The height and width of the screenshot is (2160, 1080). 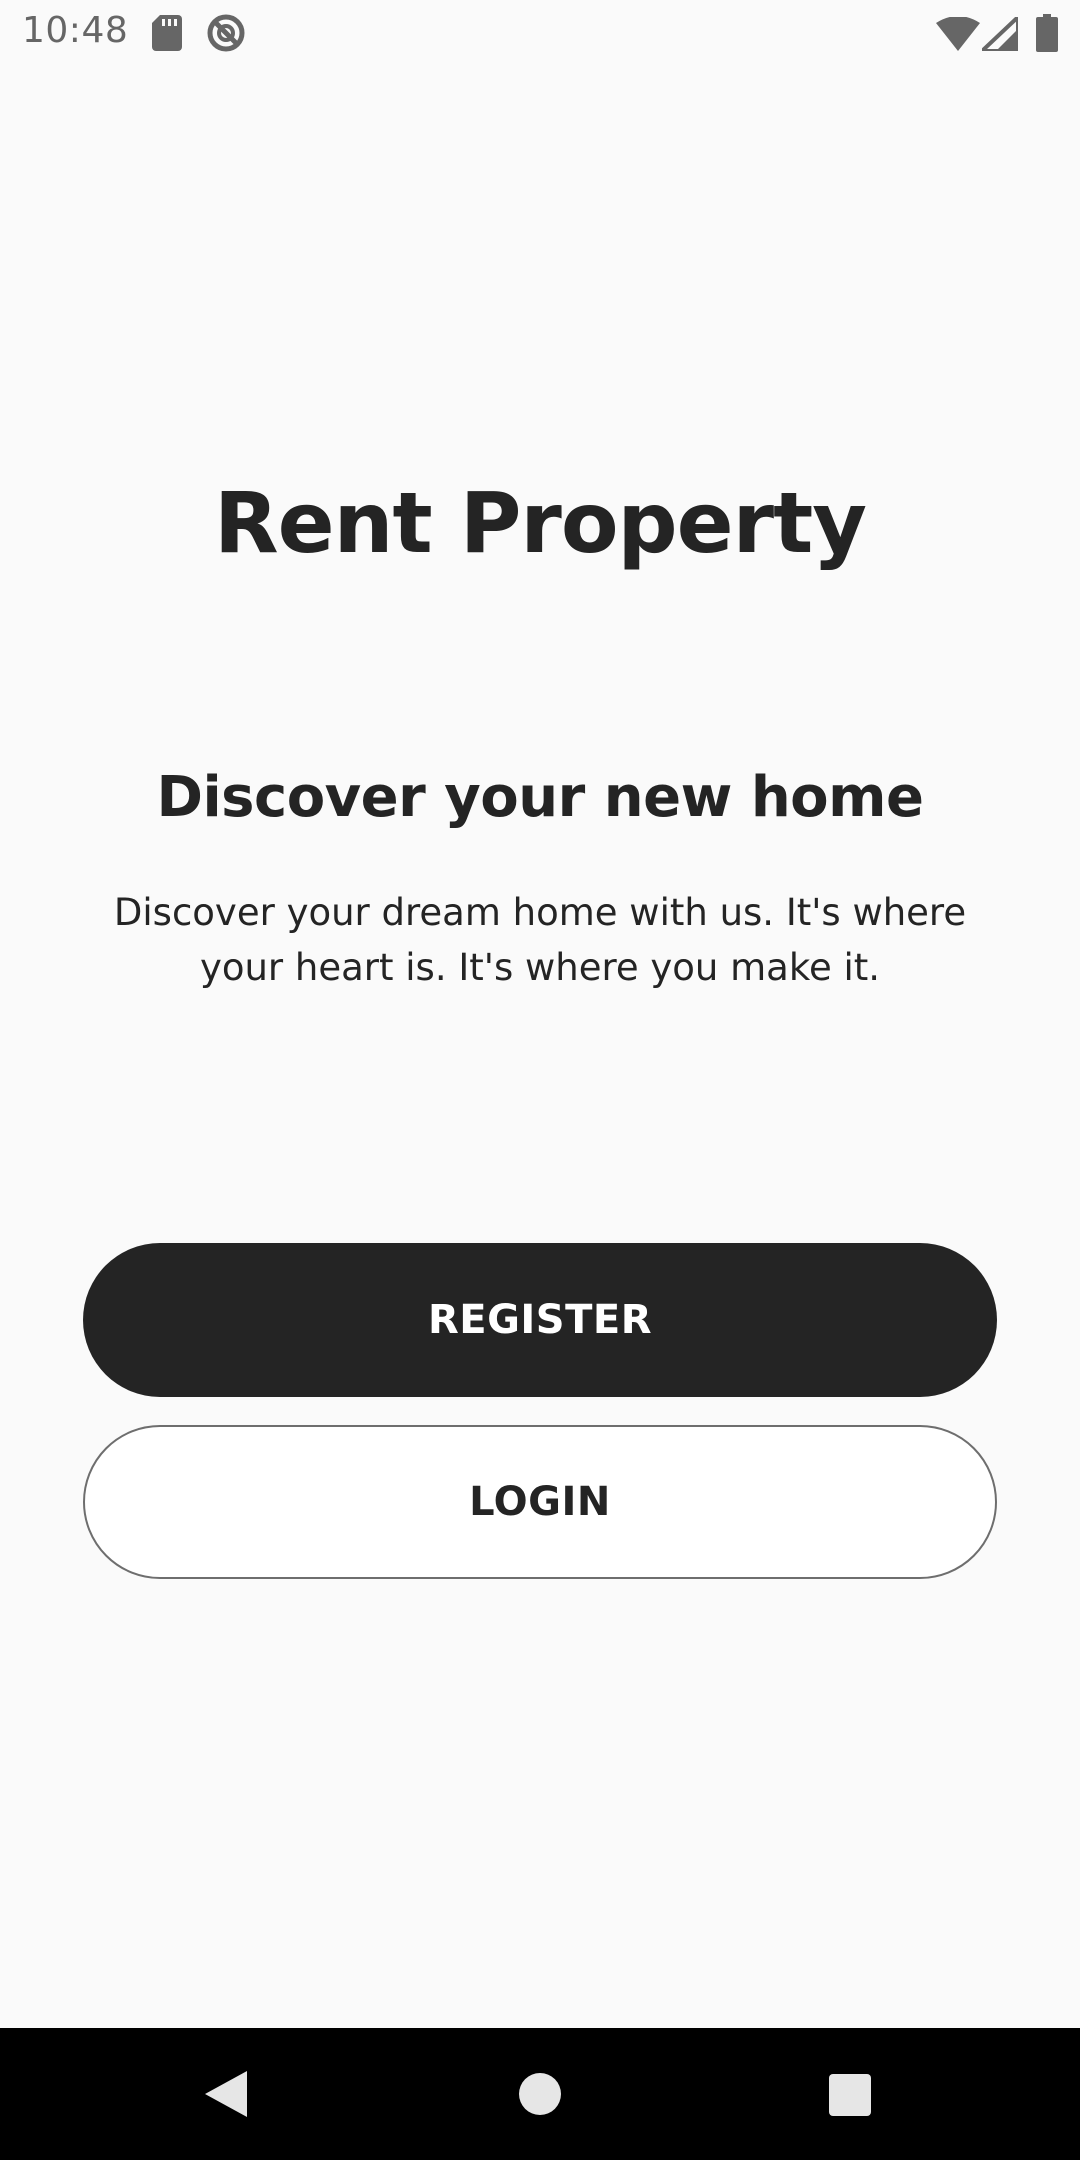 I want to click on app-title: Rent Property, so click(x=540, y=523).